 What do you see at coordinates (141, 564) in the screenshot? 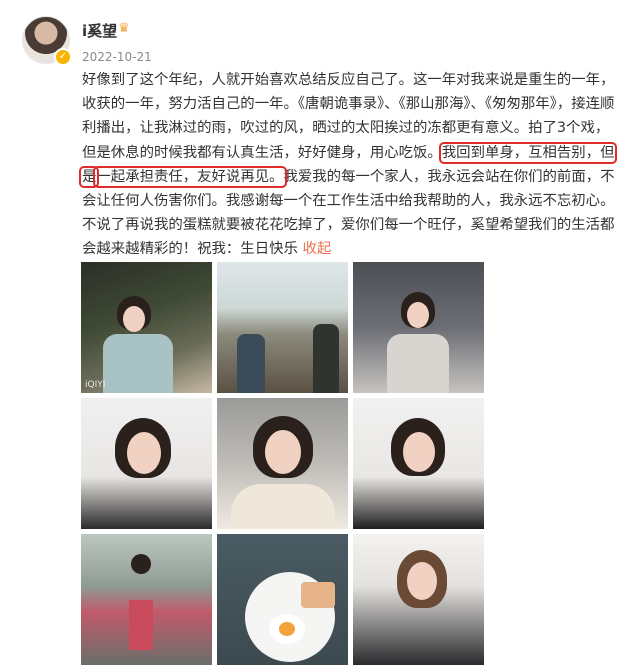
I see `figure-hair` at bounding box center [141, 564].